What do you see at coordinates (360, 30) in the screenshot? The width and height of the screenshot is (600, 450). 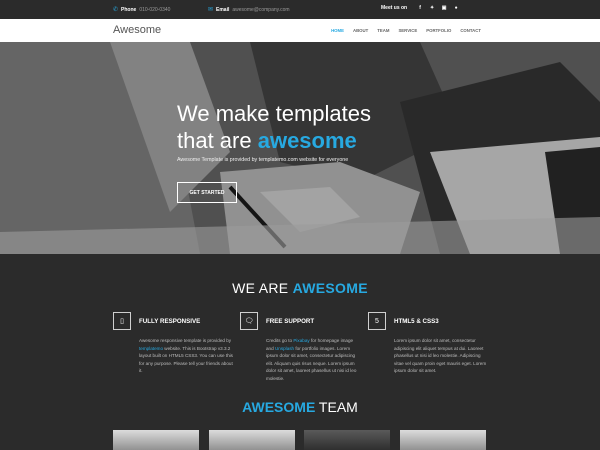 I see `nav-about: ABOUT` at bounding box center [360, 30].